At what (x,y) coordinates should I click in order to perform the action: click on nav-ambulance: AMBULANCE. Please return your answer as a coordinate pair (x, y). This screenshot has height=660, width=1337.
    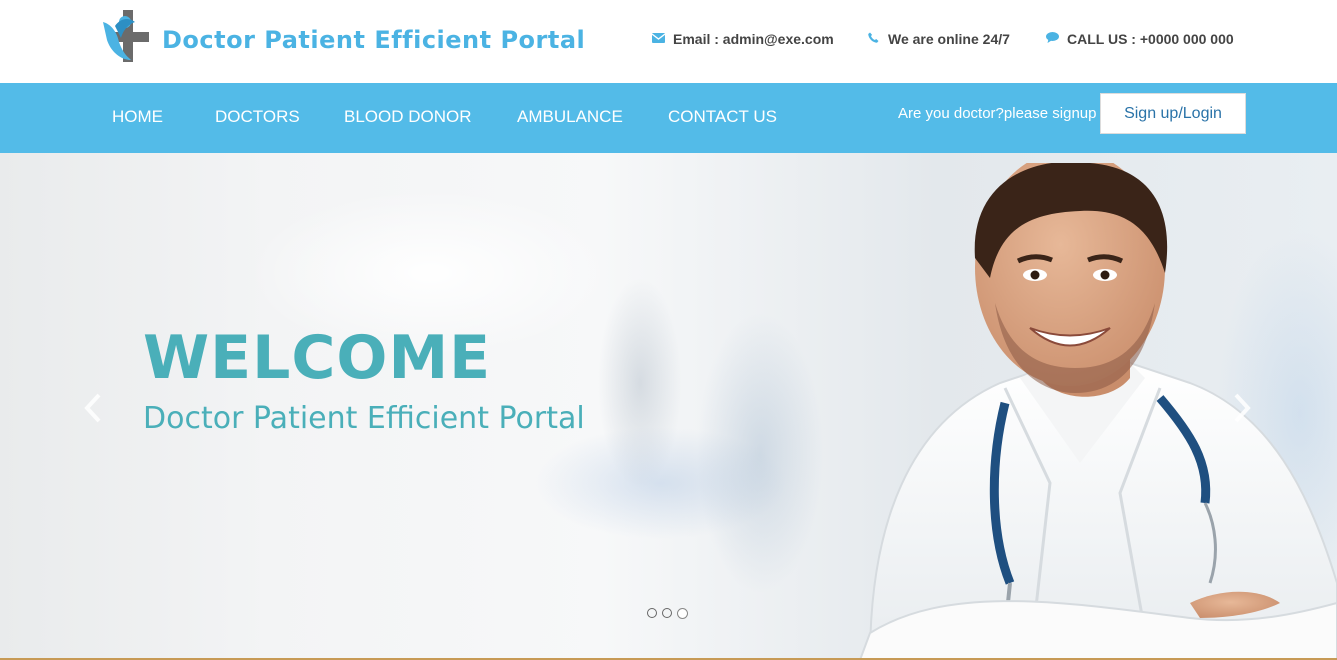
    Looking at the image, I should click on (570, 117).